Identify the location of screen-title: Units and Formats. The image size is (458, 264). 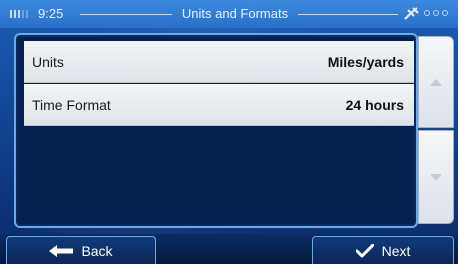
(235, 13).